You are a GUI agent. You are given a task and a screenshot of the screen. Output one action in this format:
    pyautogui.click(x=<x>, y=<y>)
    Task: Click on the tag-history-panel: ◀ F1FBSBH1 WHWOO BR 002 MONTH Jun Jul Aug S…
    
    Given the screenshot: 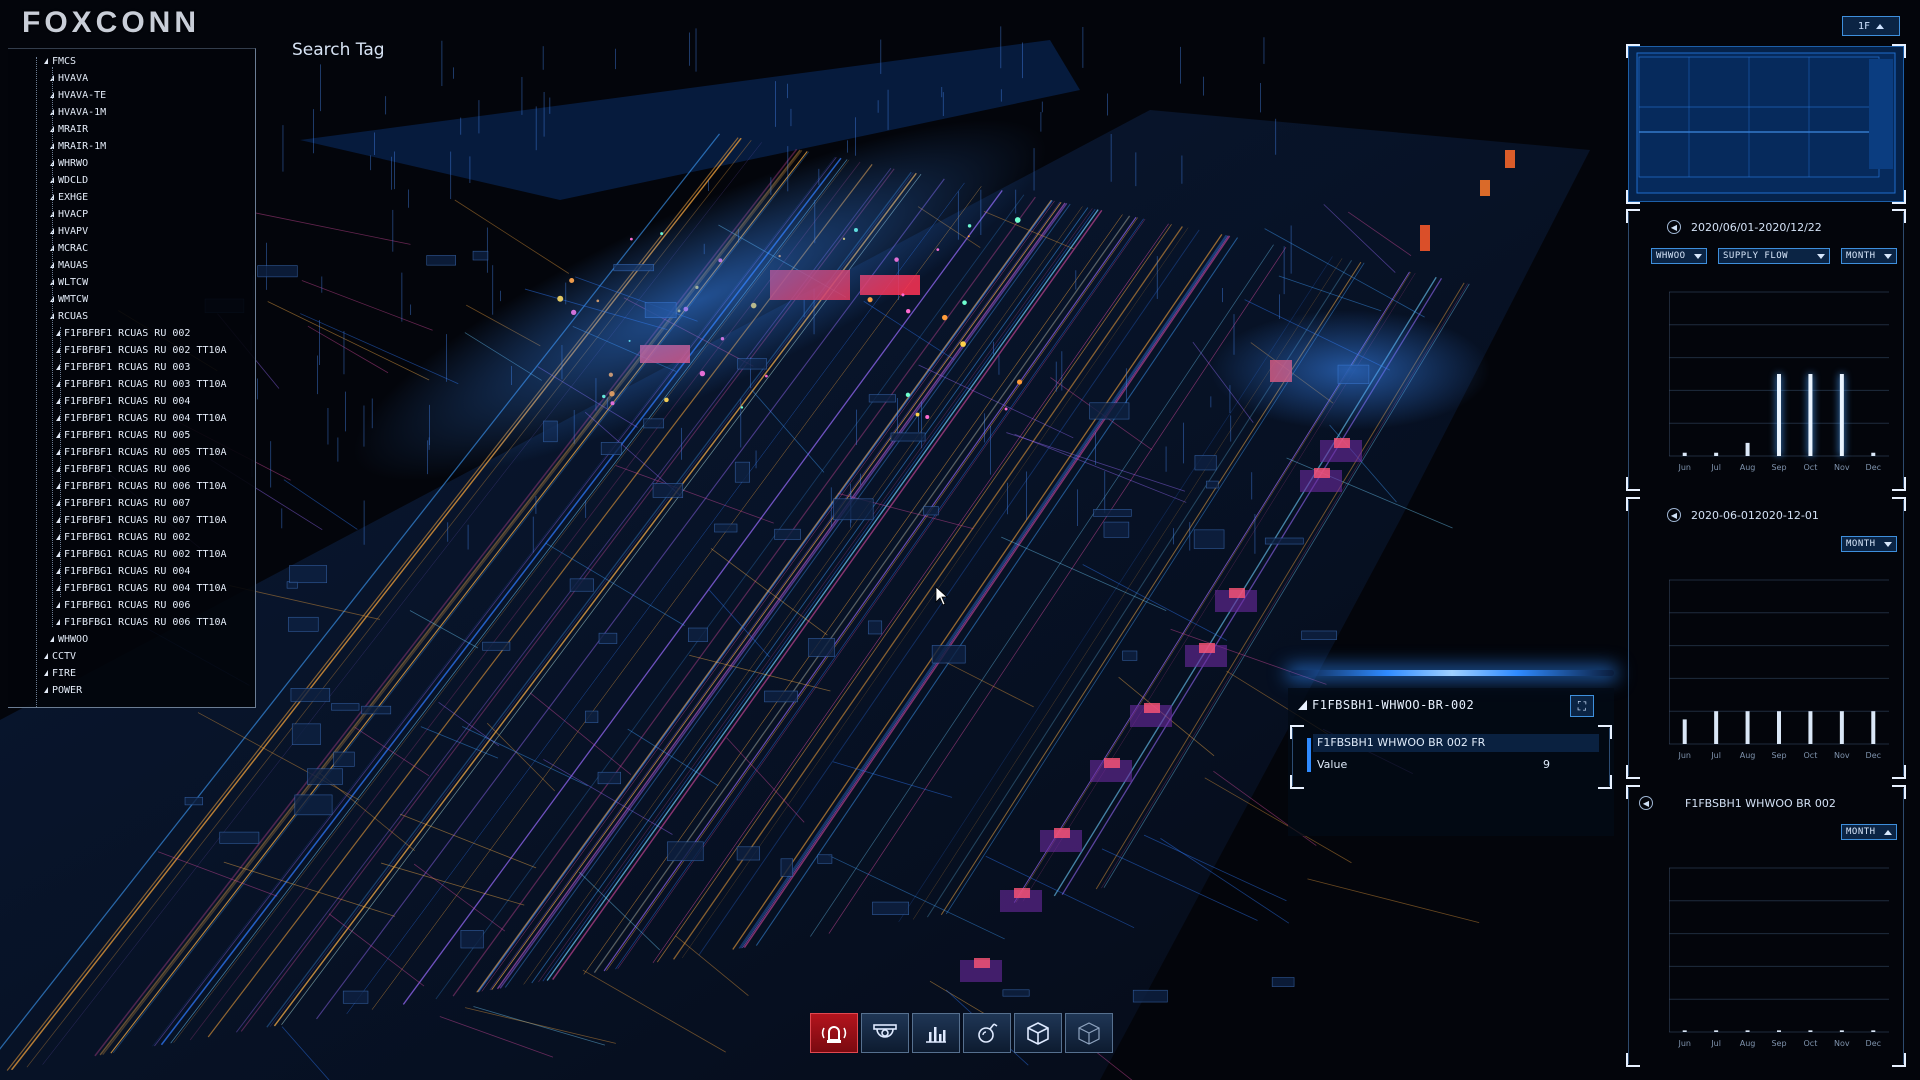 What is the action you would take?
    pyautogui.click(x=1766, y=926)
    